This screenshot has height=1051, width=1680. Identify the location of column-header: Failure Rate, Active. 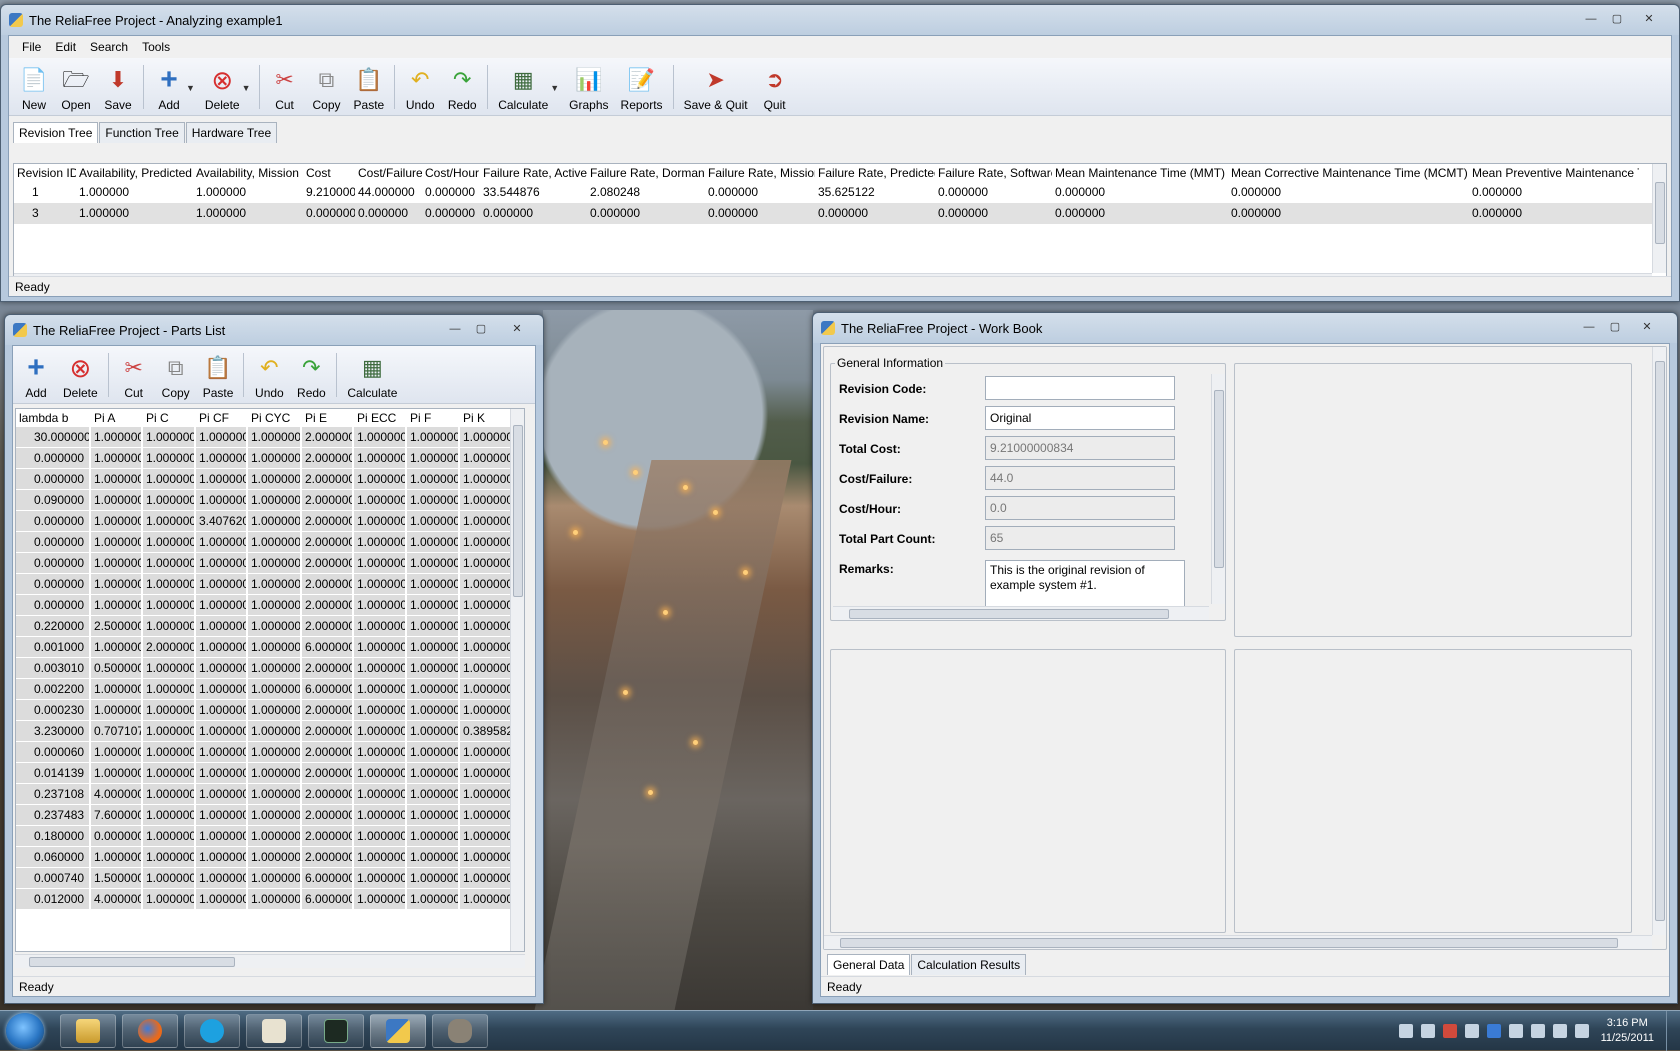
(533, 173).